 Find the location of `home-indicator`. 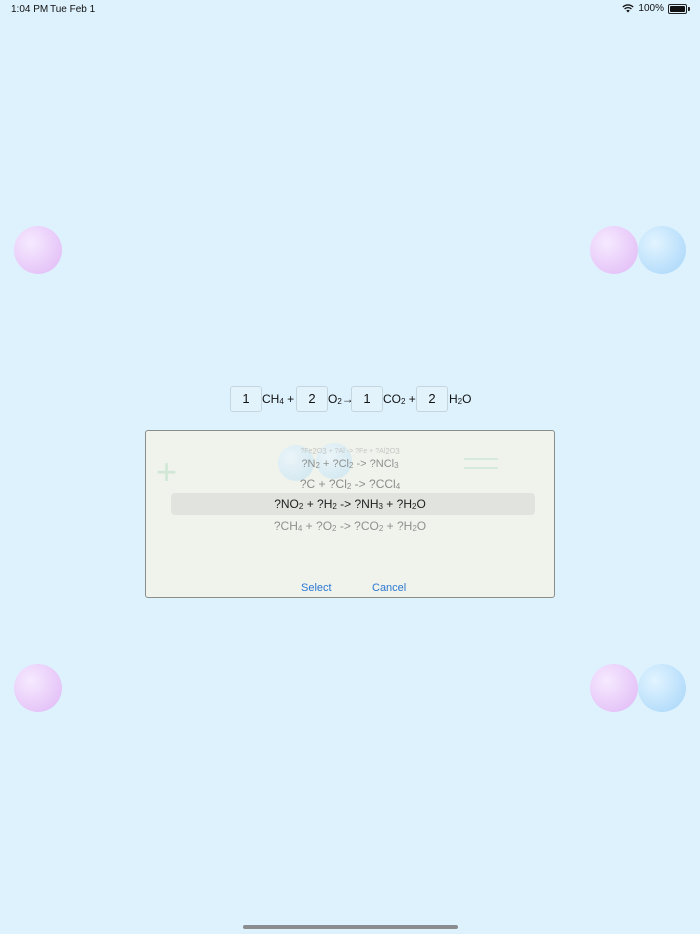

home-indicator is located at coordinates (350, 927).